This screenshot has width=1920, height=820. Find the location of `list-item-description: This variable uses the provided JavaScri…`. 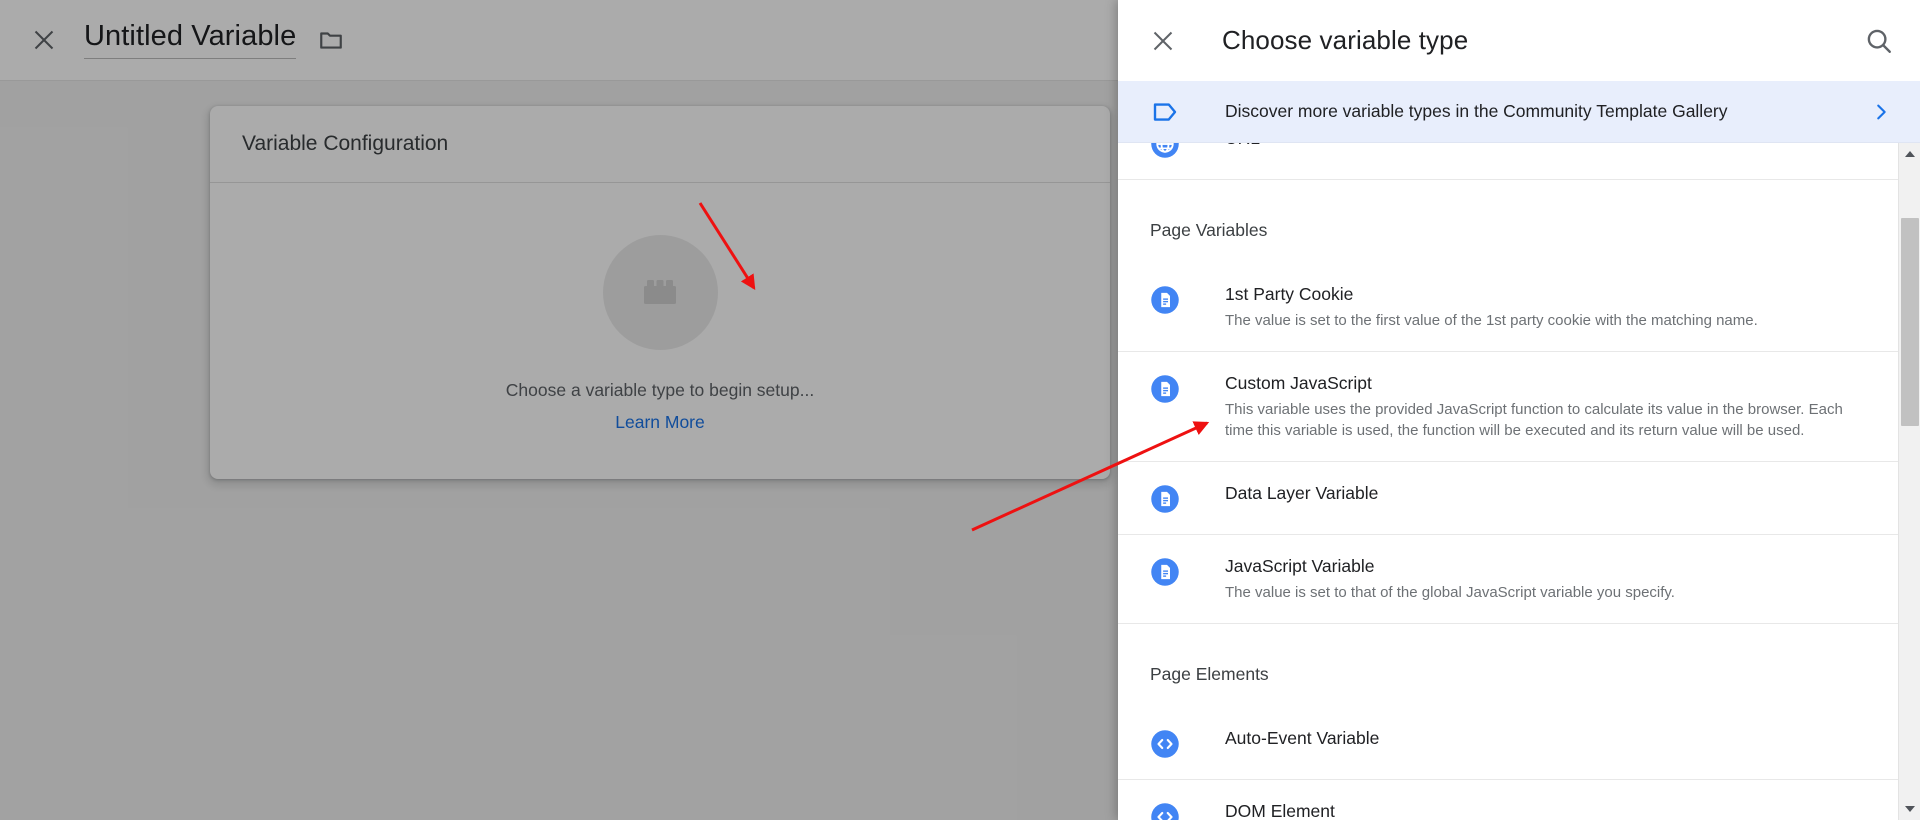

list-item-description: This variable uses the provided JavaScri… is located at coordinates (1534, 419).